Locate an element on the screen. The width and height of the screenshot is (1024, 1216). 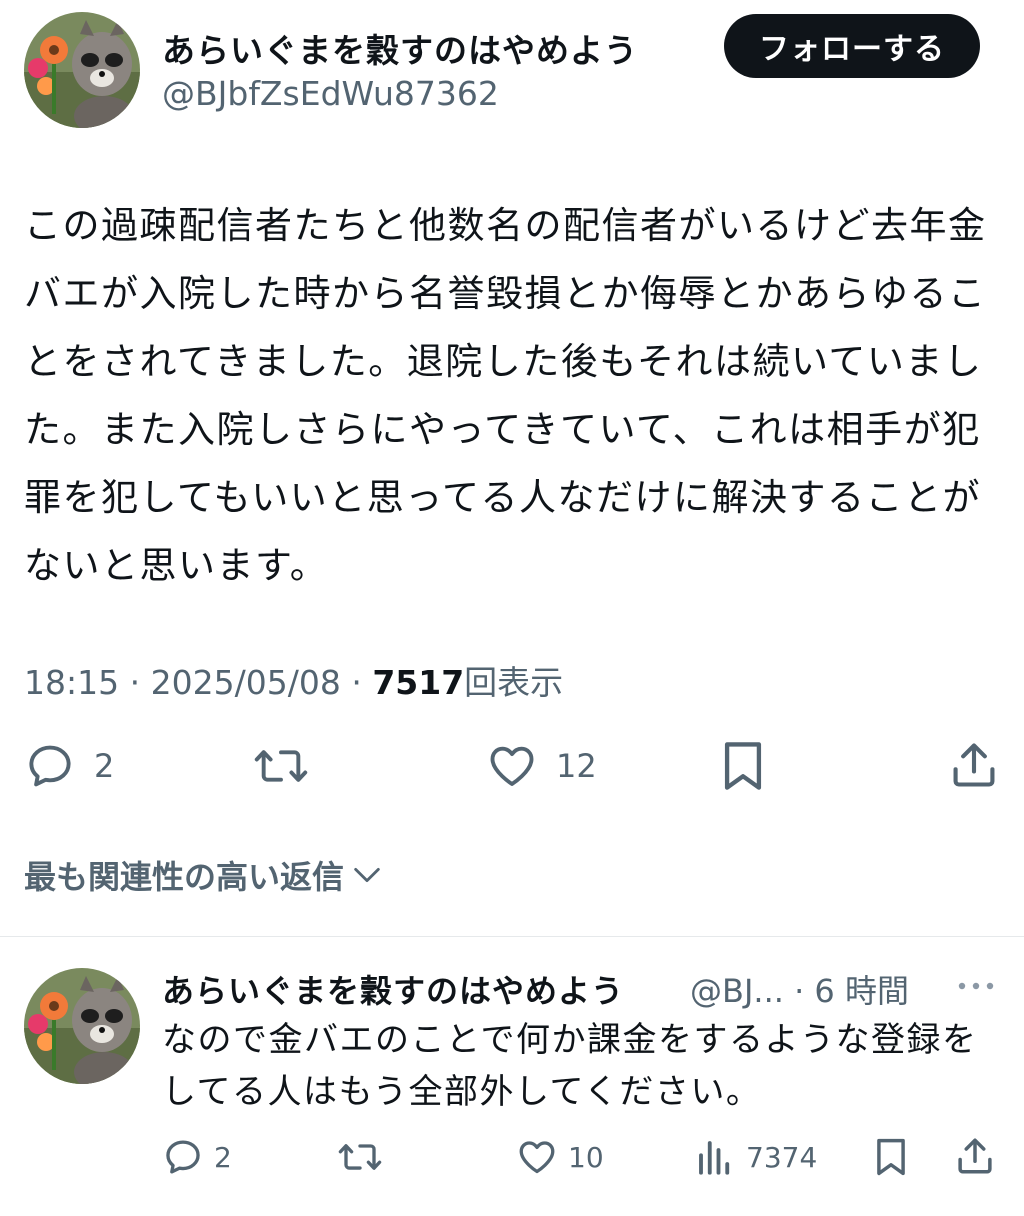
tweet-metadata: 18:15 · 2025/05/08 · 7517回表示 is located at coordinates (293, 680).